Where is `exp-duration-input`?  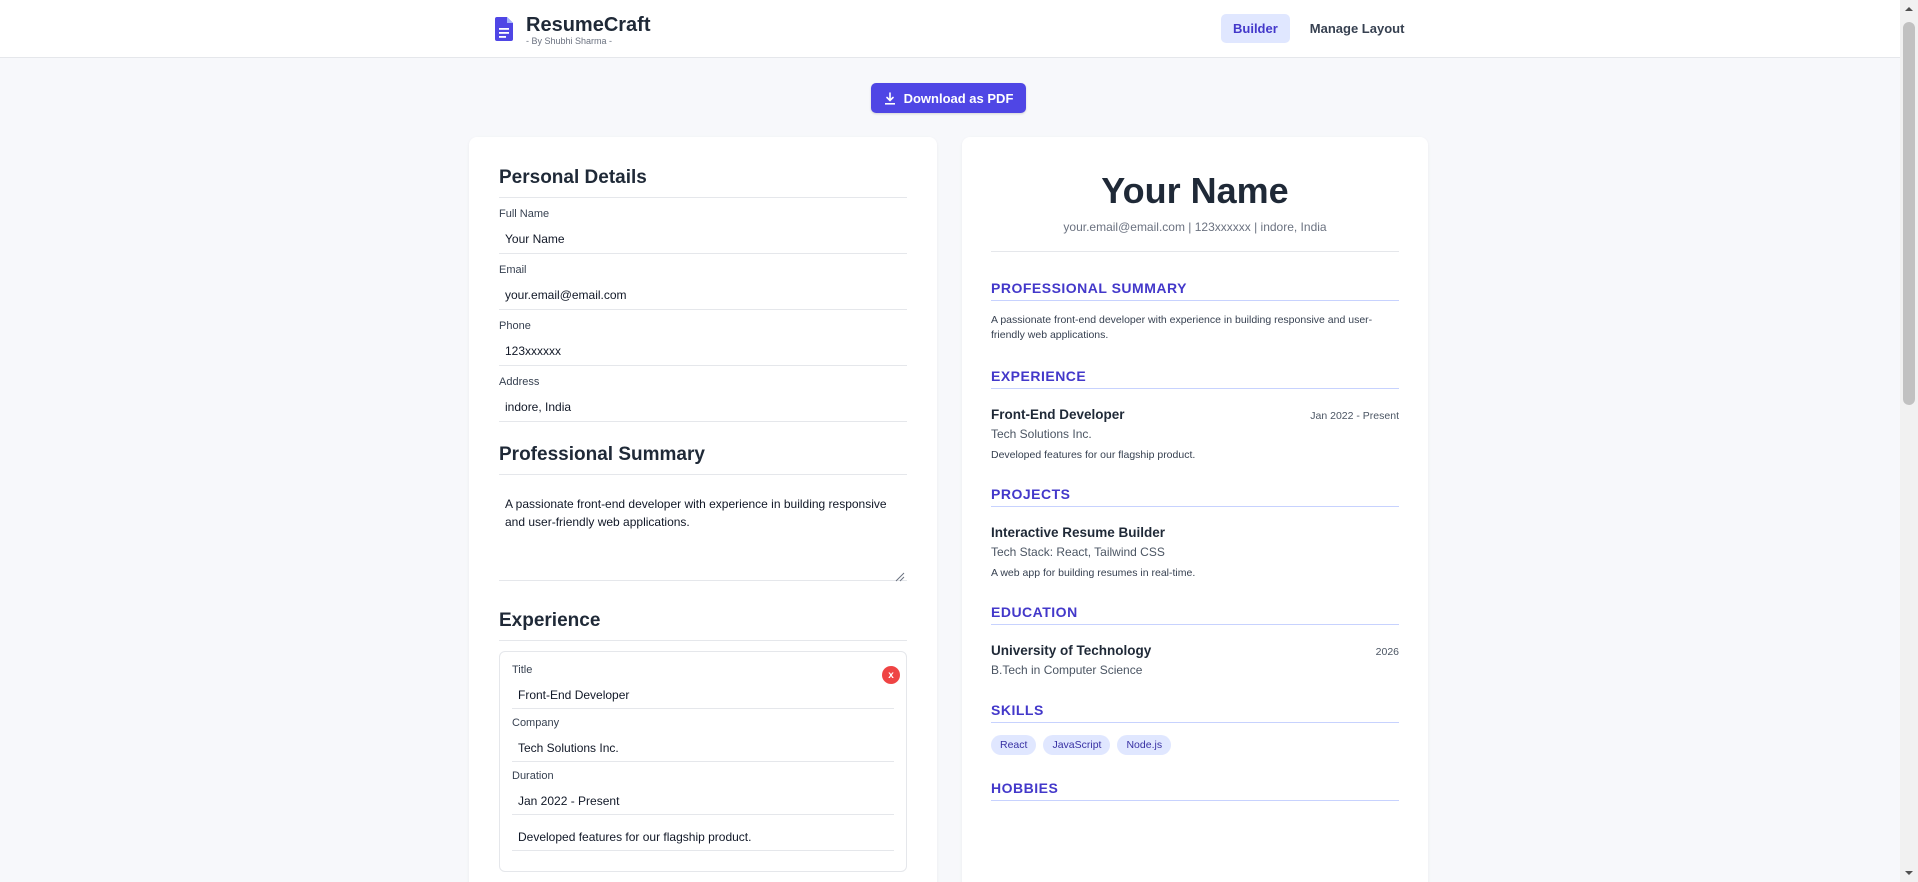
exp-duration-input is located at coordinates (703, 801).